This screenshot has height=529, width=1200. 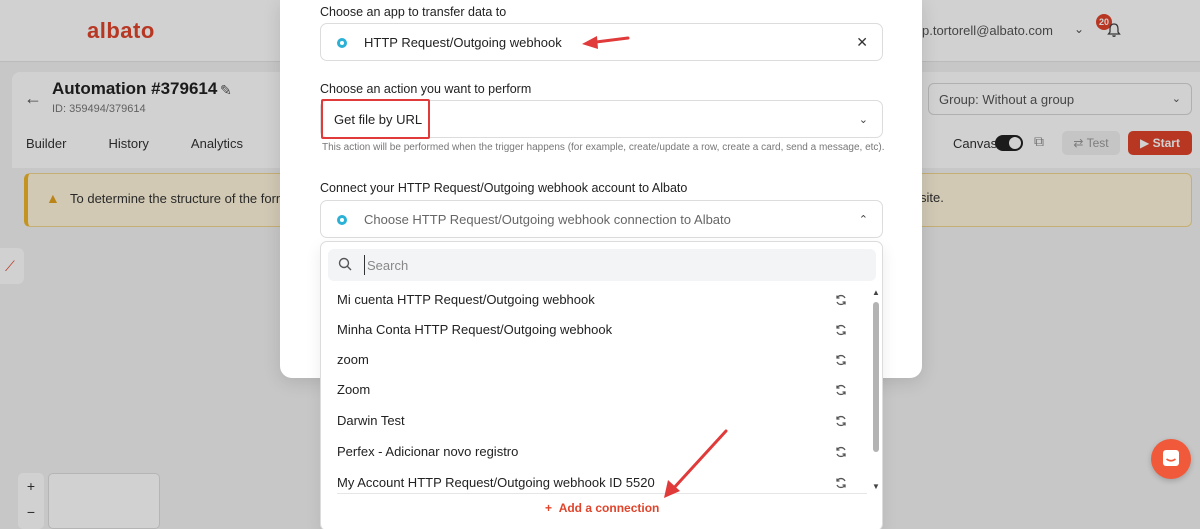 What do you see at coordinates (876, 486) in the screenshot?
I see `scroll-down-icon: ▼` at bounding box center [876, 486].